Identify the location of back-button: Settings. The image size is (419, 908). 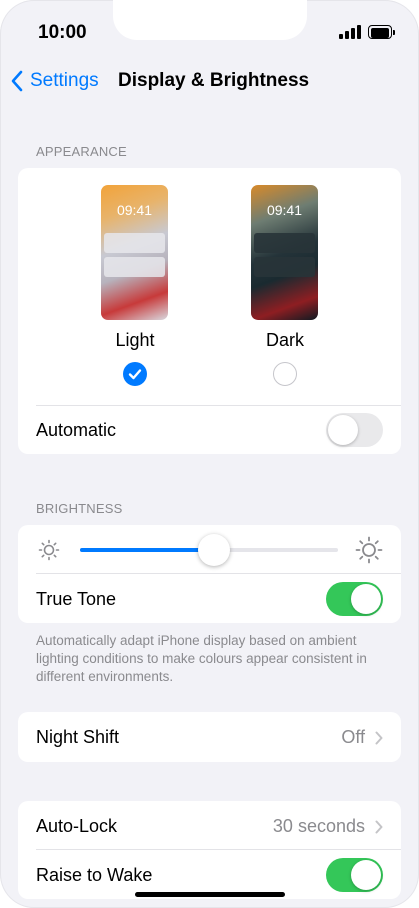
(54, 81).